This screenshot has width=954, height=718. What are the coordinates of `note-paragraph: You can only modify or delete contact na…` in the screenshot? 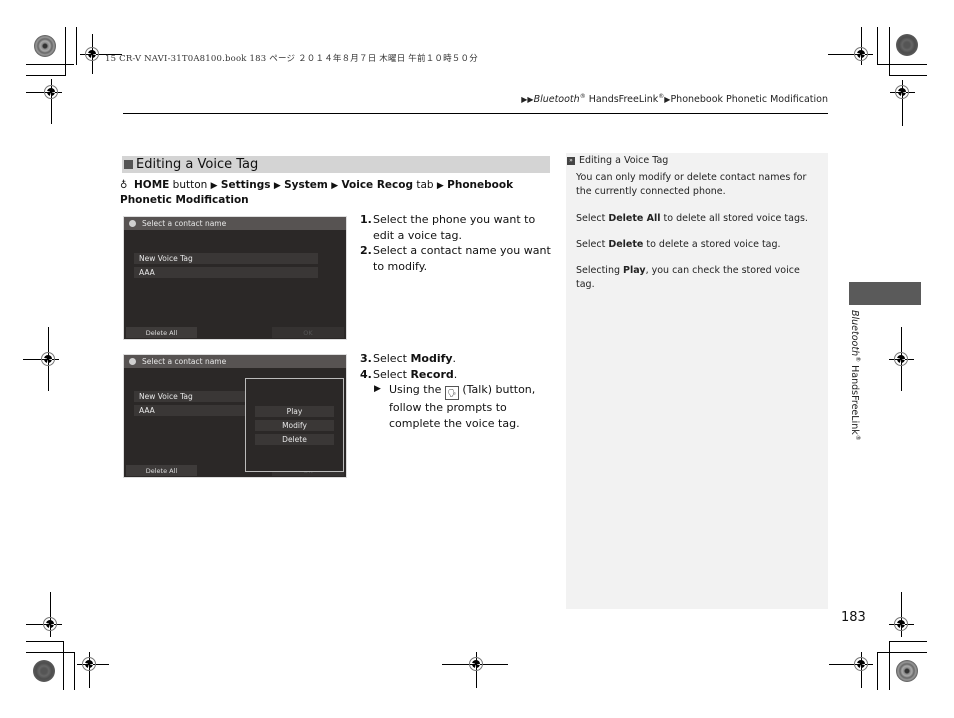 It's located at (691, 184).